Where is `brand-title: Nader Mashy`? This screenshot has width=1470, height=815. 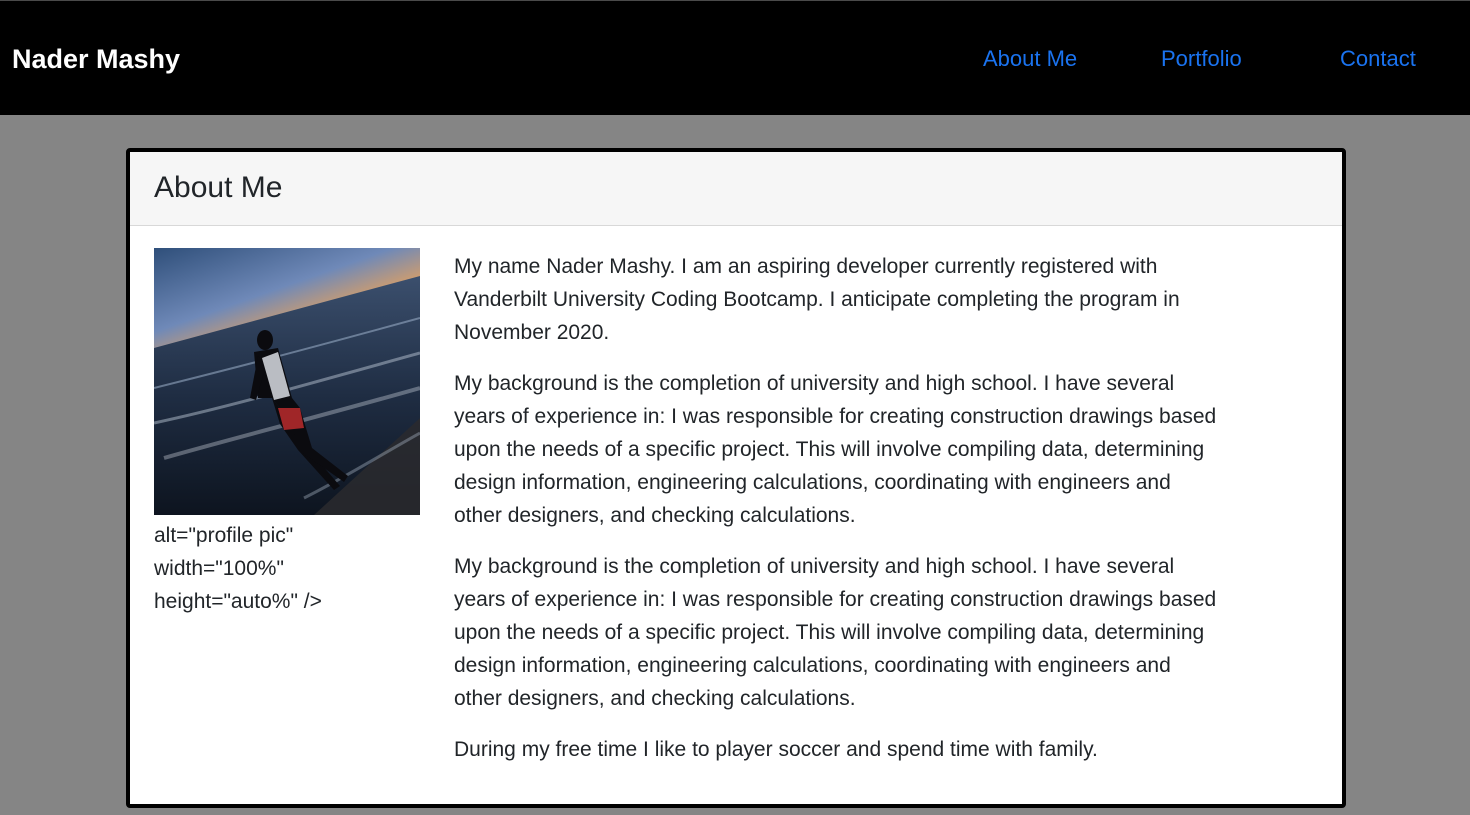 brand-title: Nader Mashy is located at coordinates (96, 59).